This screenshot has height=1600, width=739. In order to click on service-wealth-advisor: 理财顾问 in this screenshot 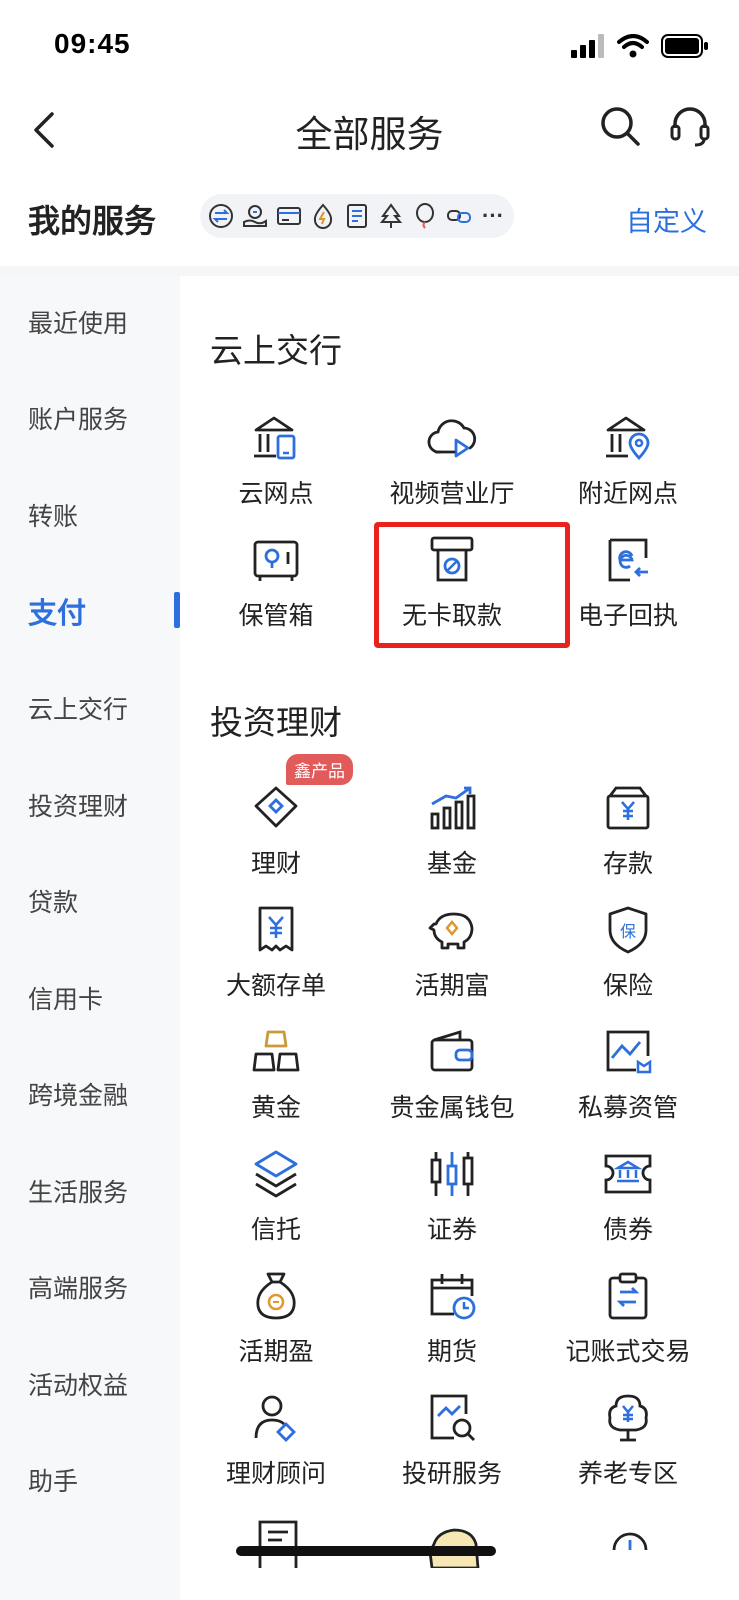, I will do `click(276, 1447)`.